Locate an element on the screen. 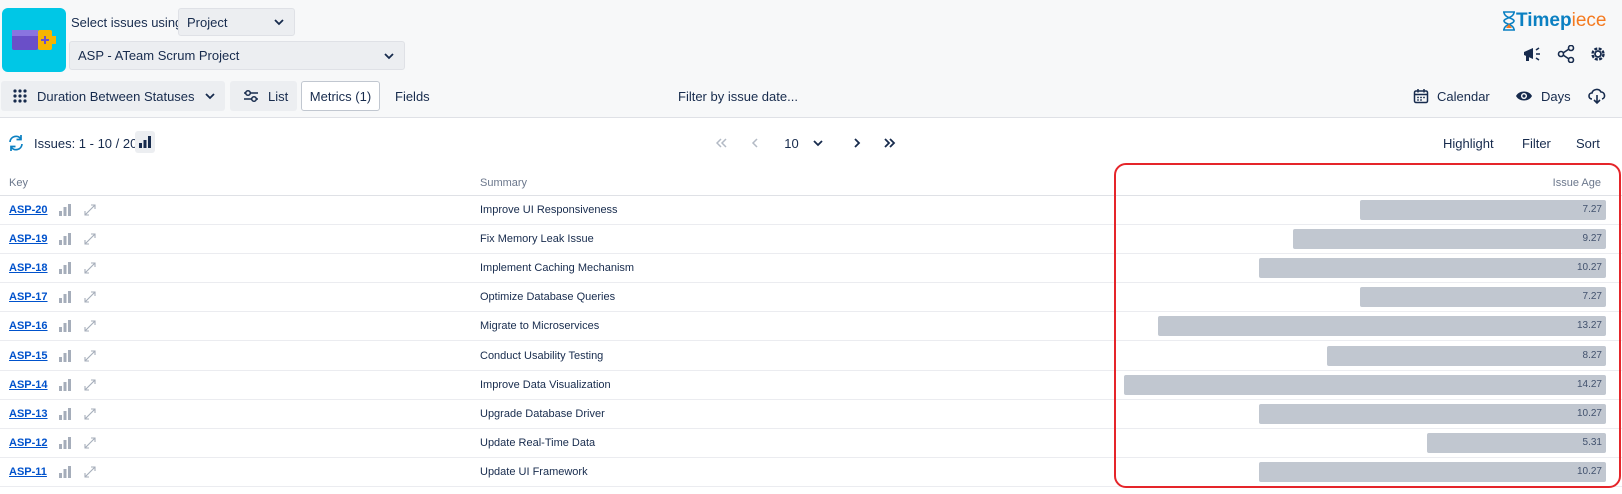  next-page-button is located at coordinates (857, 143).